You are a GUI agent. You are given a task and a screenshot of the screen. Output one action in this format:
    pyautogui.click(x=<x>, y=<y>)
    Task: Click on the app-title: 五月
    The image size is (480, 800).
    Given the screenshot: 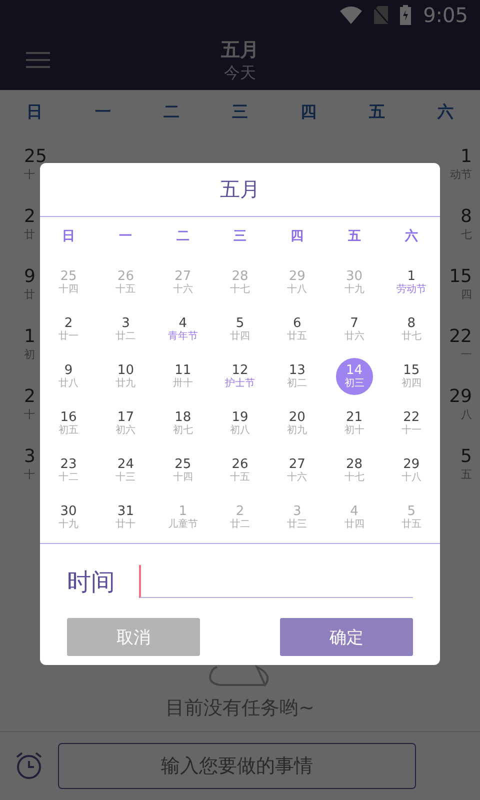 What is the action you would take?
    pyautogui.click(x=240, y=50)
    